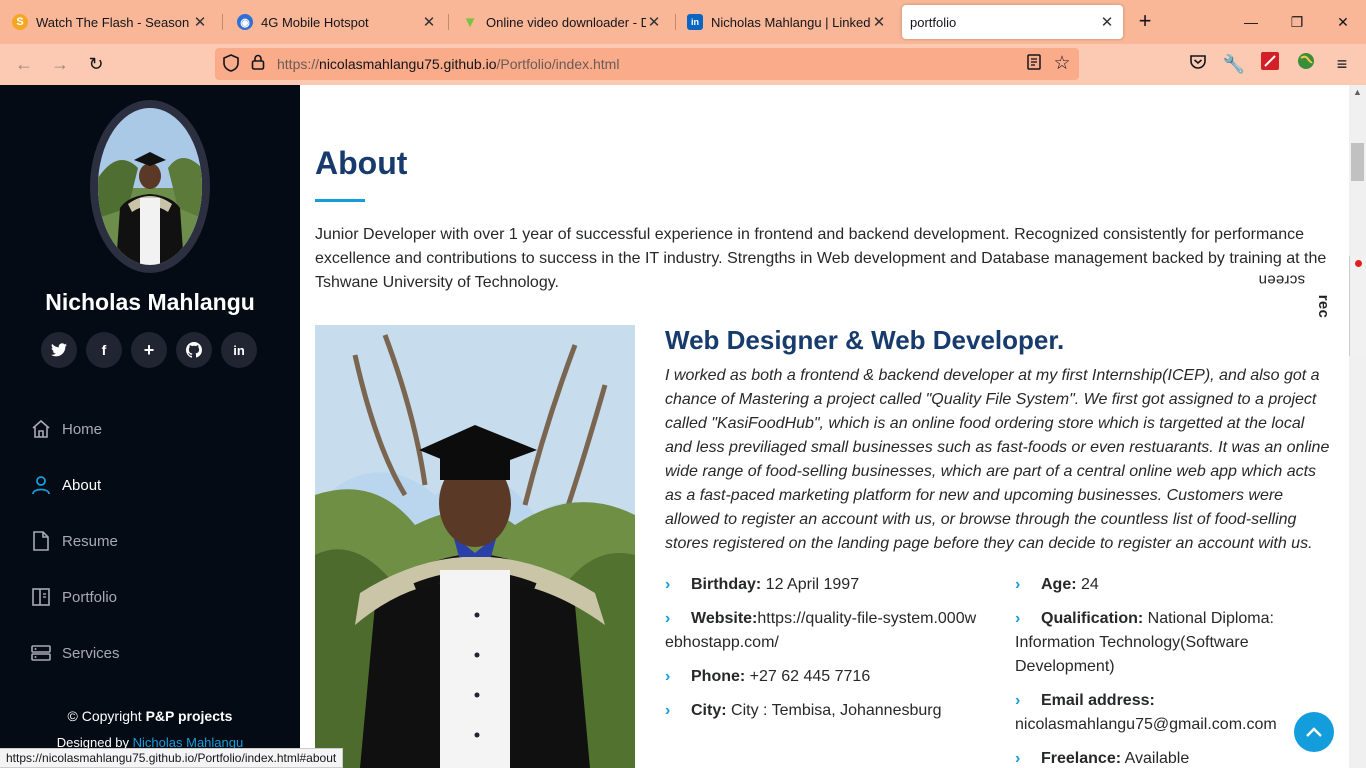 Image resolution: width=1366 pixels, height=768 pixels. I want to click on fact-birthday: › Birthday: 12 April 1997, so click(825, 585).